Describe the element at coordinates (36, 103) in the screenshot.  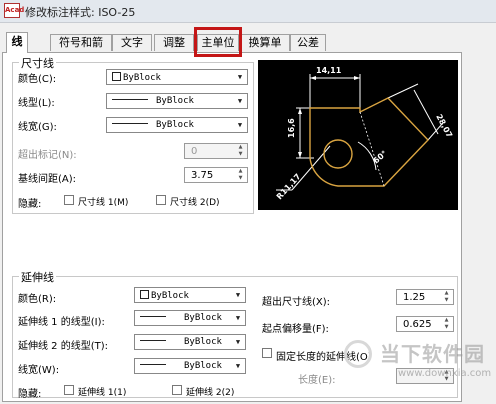
I see `dim-linetype-label: 线型(L):` at that location.